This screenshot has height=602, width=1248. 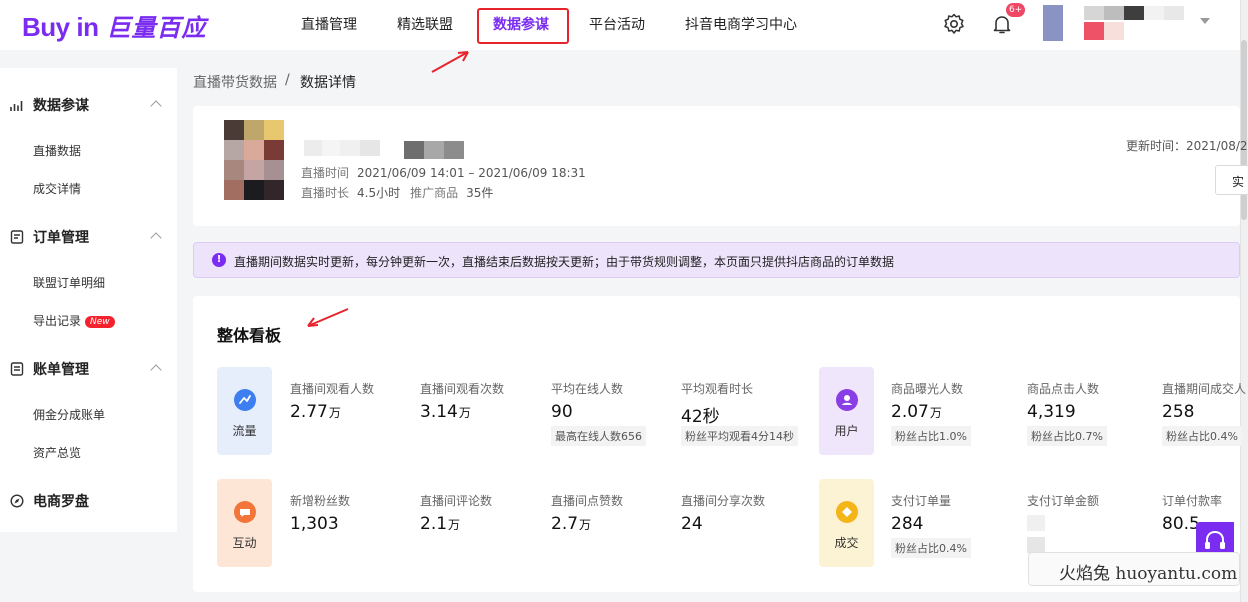 I want to click on sidebar-item-label: 导出记录, so click(x=57, y=321).